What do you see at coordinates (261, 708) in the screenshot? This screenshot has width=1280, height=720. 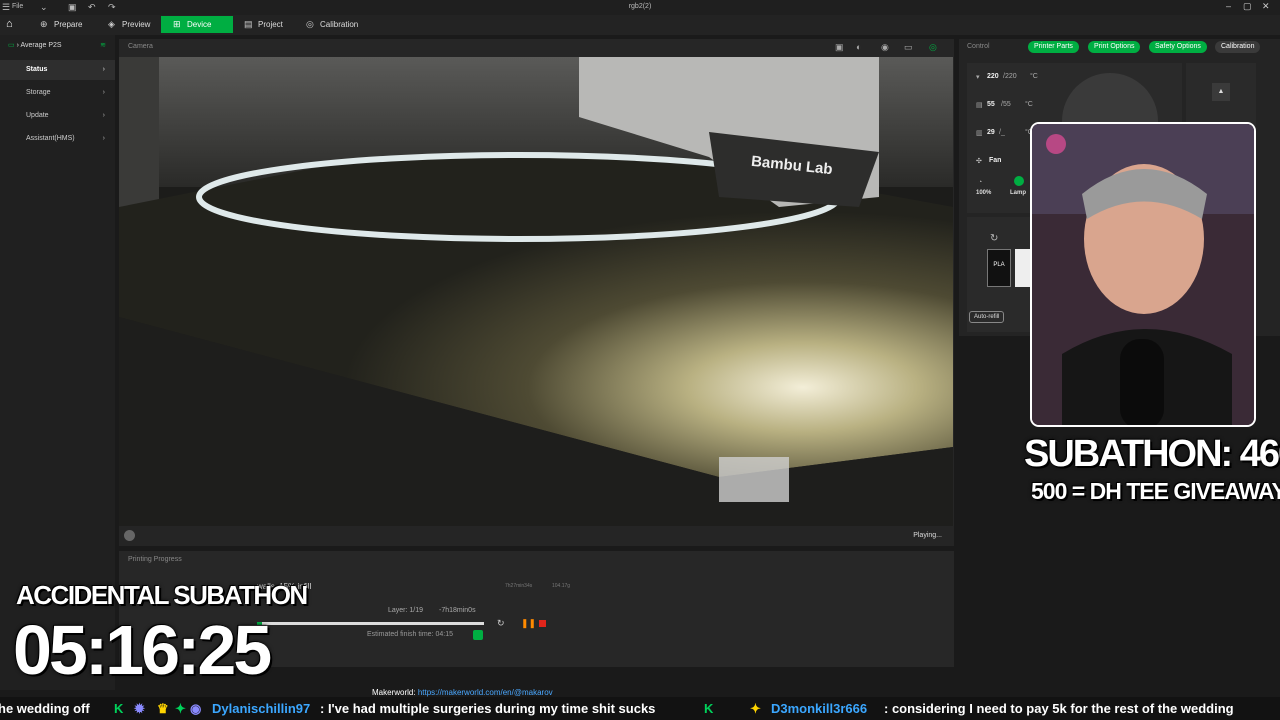 I see `chat-username: Dylanischillin97` at bounding box center [261, 708].